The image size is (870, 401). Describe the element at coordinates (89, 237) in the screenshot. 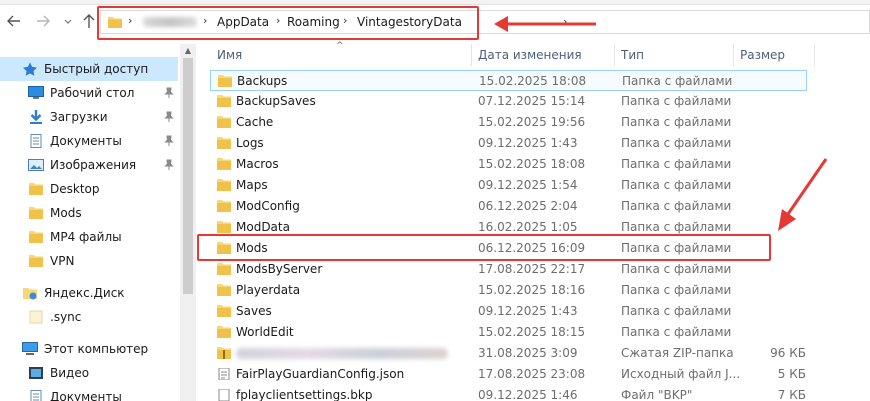

I see `sidebar-item-mp4: MP4 файлы` at that location.